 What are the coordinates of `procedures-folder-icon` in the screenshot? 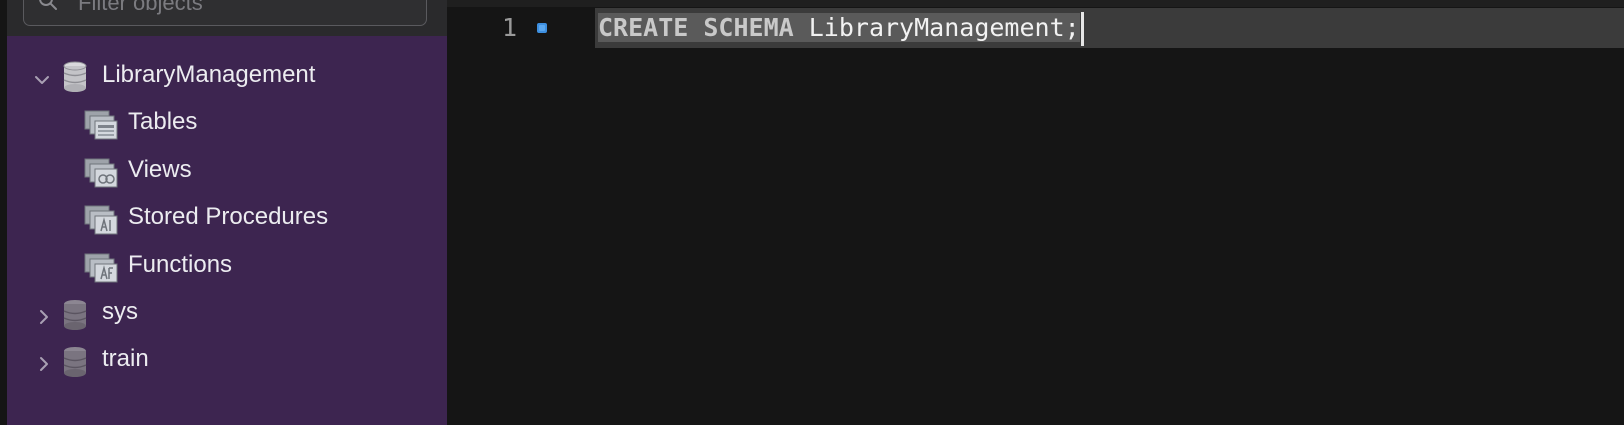 It's located at (101, 220).